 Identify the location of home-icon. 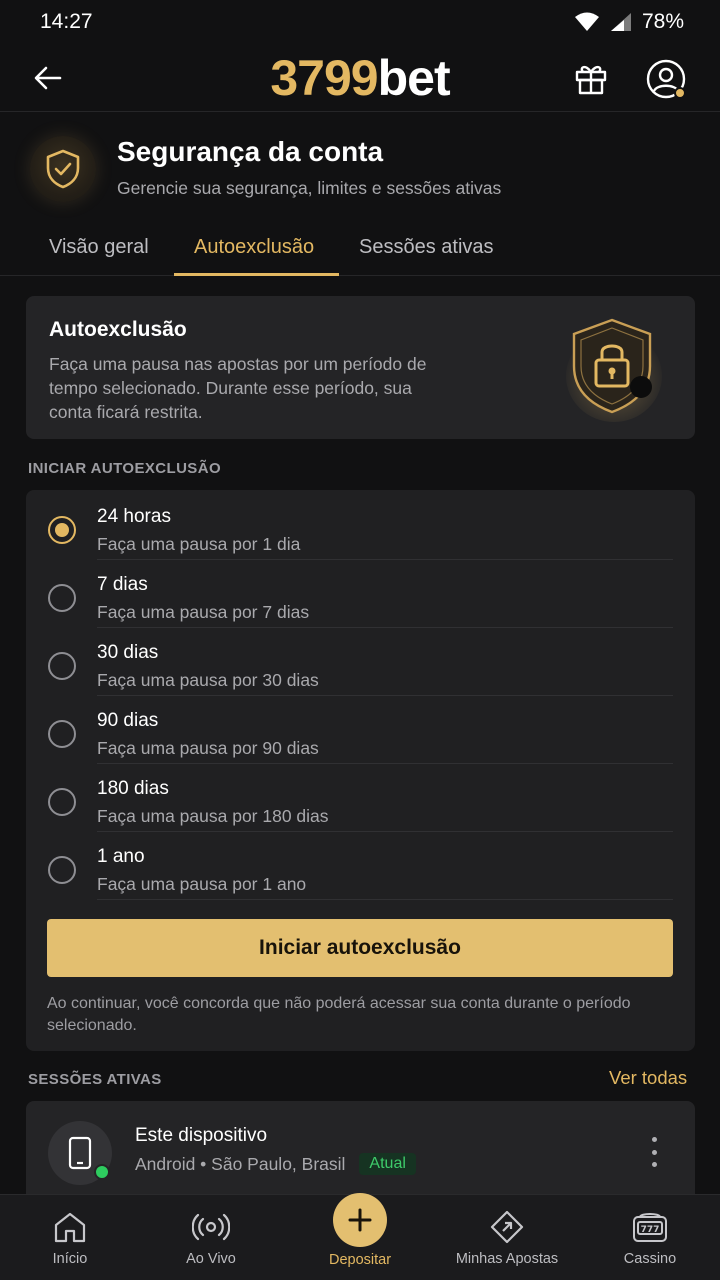
(70, 1227).